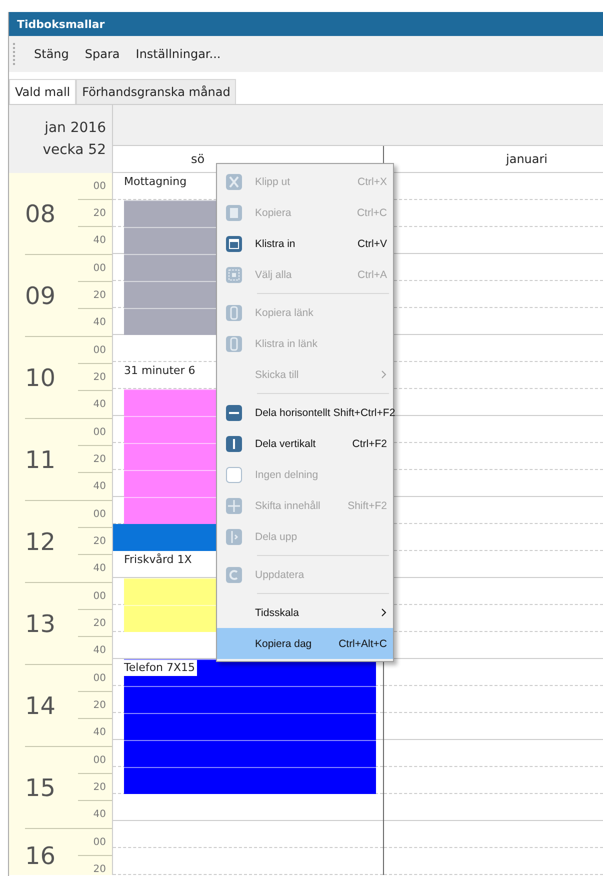  I want to click on hour-label: 15, so click(41, 788).